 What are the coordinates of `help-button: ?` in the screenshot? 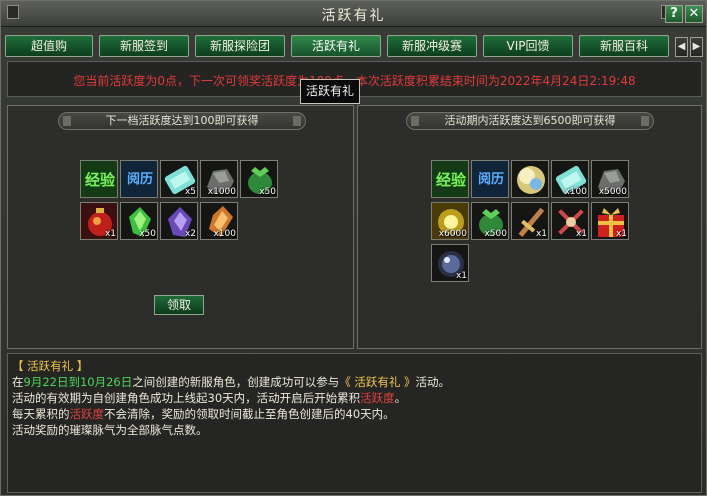 It's located at (674, 14).